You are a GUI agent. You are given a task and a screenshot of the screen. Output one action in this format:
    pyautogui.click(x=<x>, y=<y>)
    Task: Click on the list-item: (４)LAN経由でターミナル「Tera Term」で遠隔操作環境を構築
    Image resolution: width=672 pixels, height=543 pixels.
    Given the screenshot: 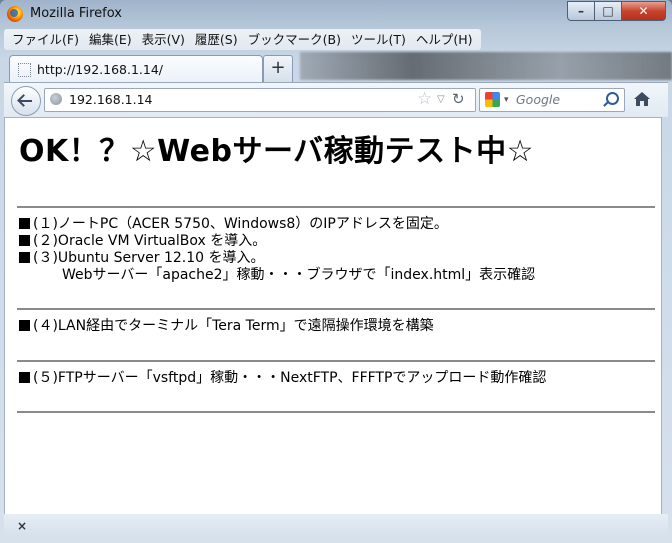 What is the action you would take?
    pyautogui.click(x=226, y=326)
    